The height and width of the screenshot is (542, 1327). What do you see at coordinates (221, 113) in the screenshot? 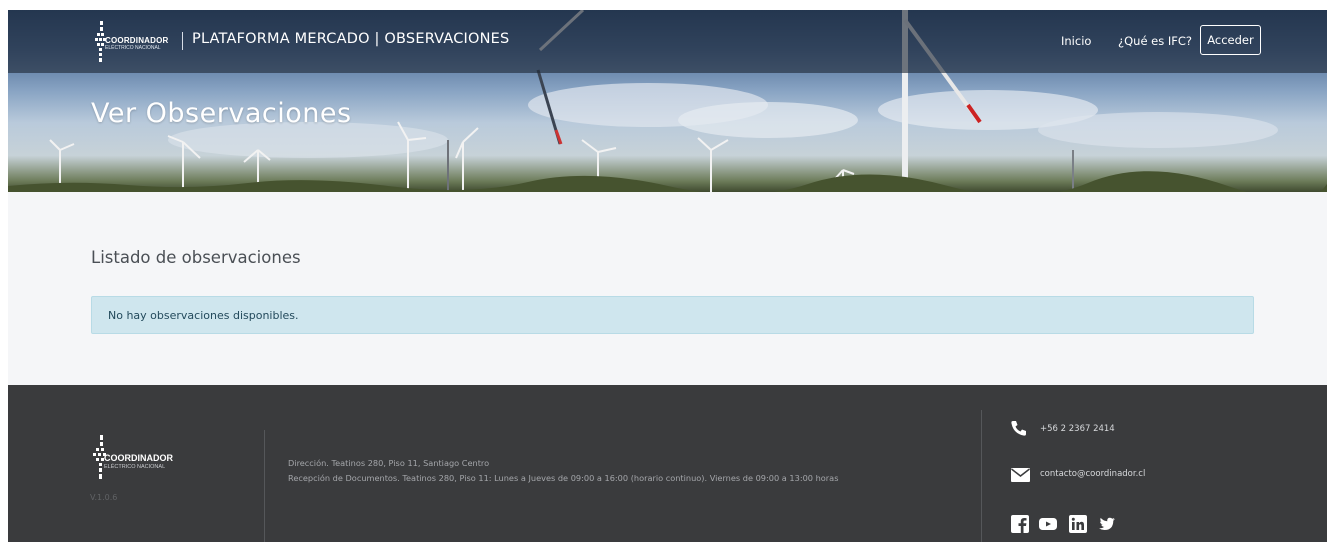
I see `page-title: Ver Observaciones` at bounding box center [221, 113].